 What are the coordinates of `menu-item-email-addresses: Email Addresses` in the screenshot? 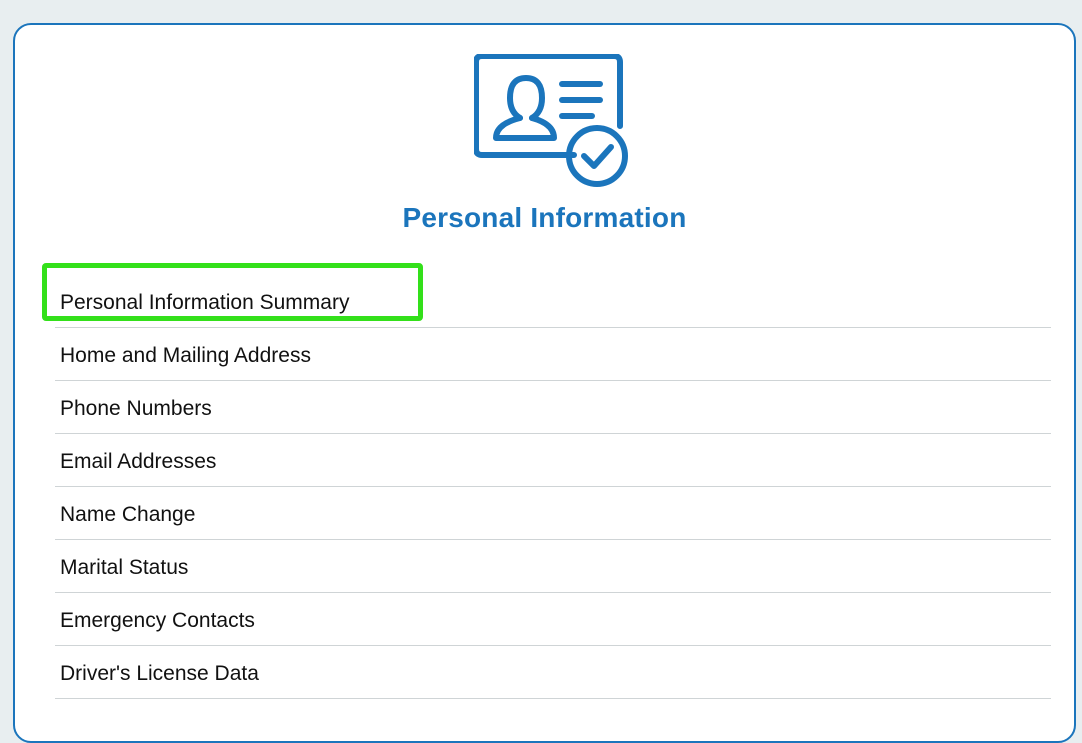 It's located at (553, 460).